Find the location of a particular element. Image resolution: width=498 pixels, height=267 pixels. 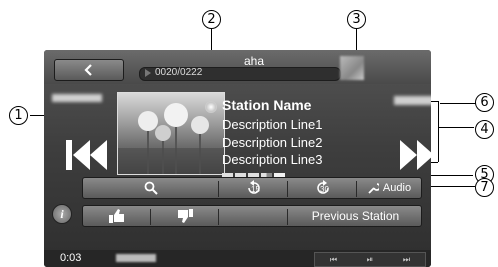

rewind-15-button: 15 is located at coordinates (253, 188).